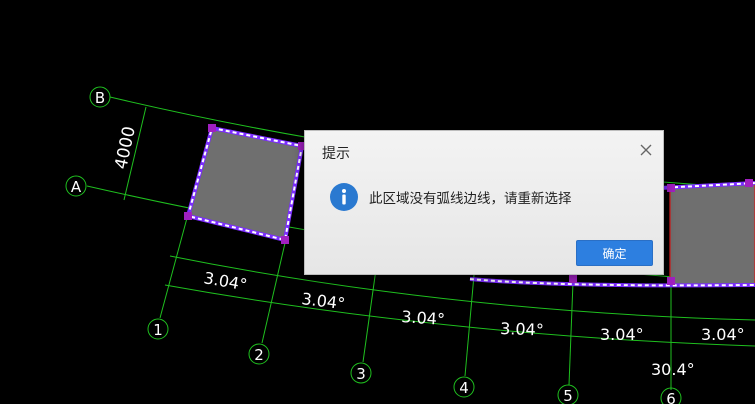  What do you see at coordinates (423, 318) in the screenshot?
I see `angle-label-3: 3.04°` at bounding box center [423, 318].